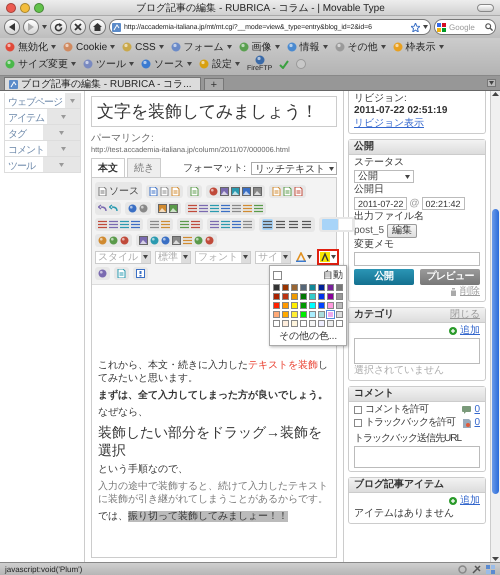  I want to click on automatic-color-option: 自動, so click(308, 275).